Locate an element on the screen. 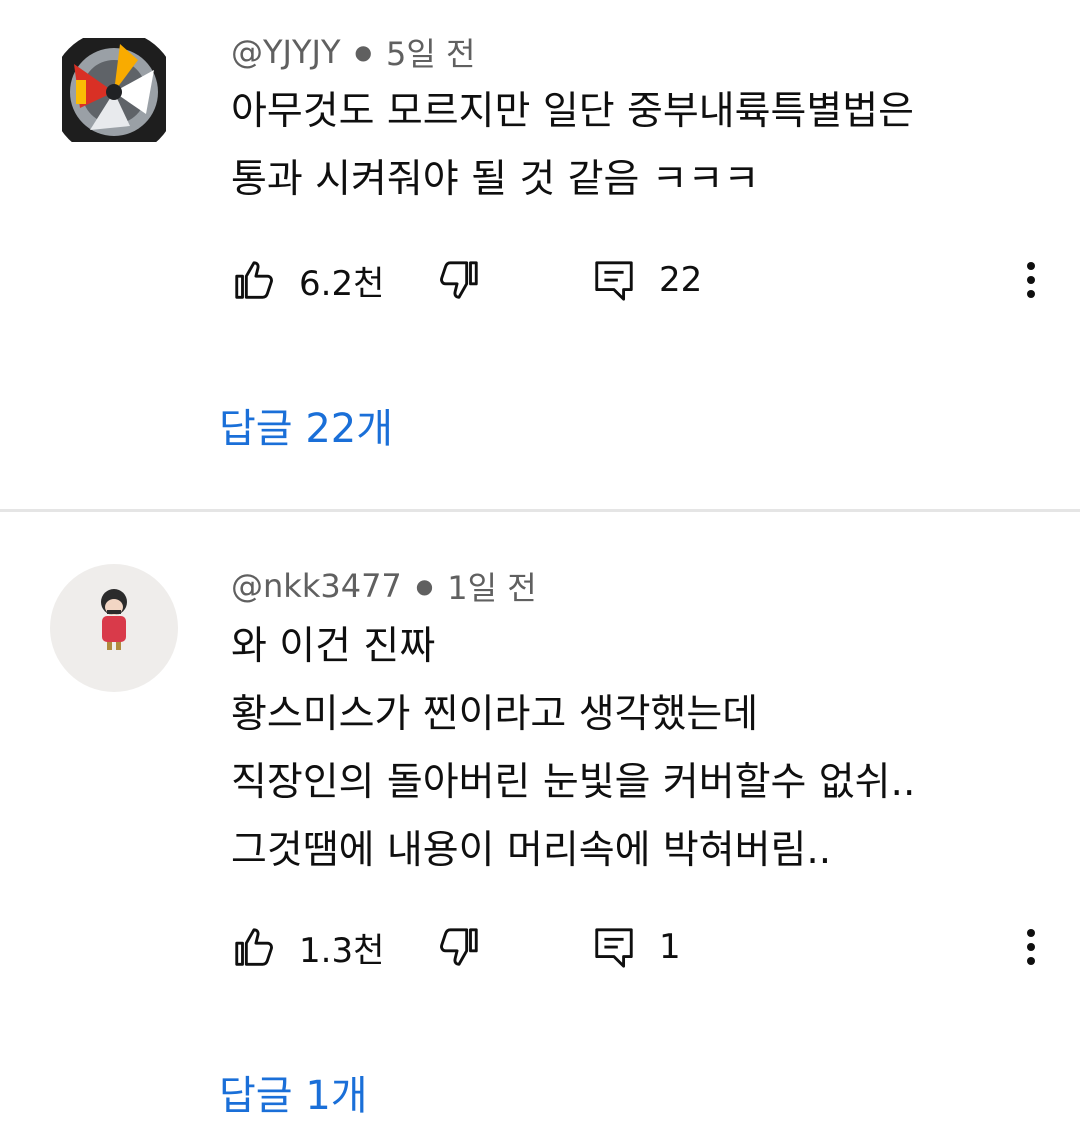 Image resolution: width=1080 pixels, height=1127 pixels. comment-line: 그것땜에 내용이 머리속에 박혀버림.. is located at coordinates (531, 850).